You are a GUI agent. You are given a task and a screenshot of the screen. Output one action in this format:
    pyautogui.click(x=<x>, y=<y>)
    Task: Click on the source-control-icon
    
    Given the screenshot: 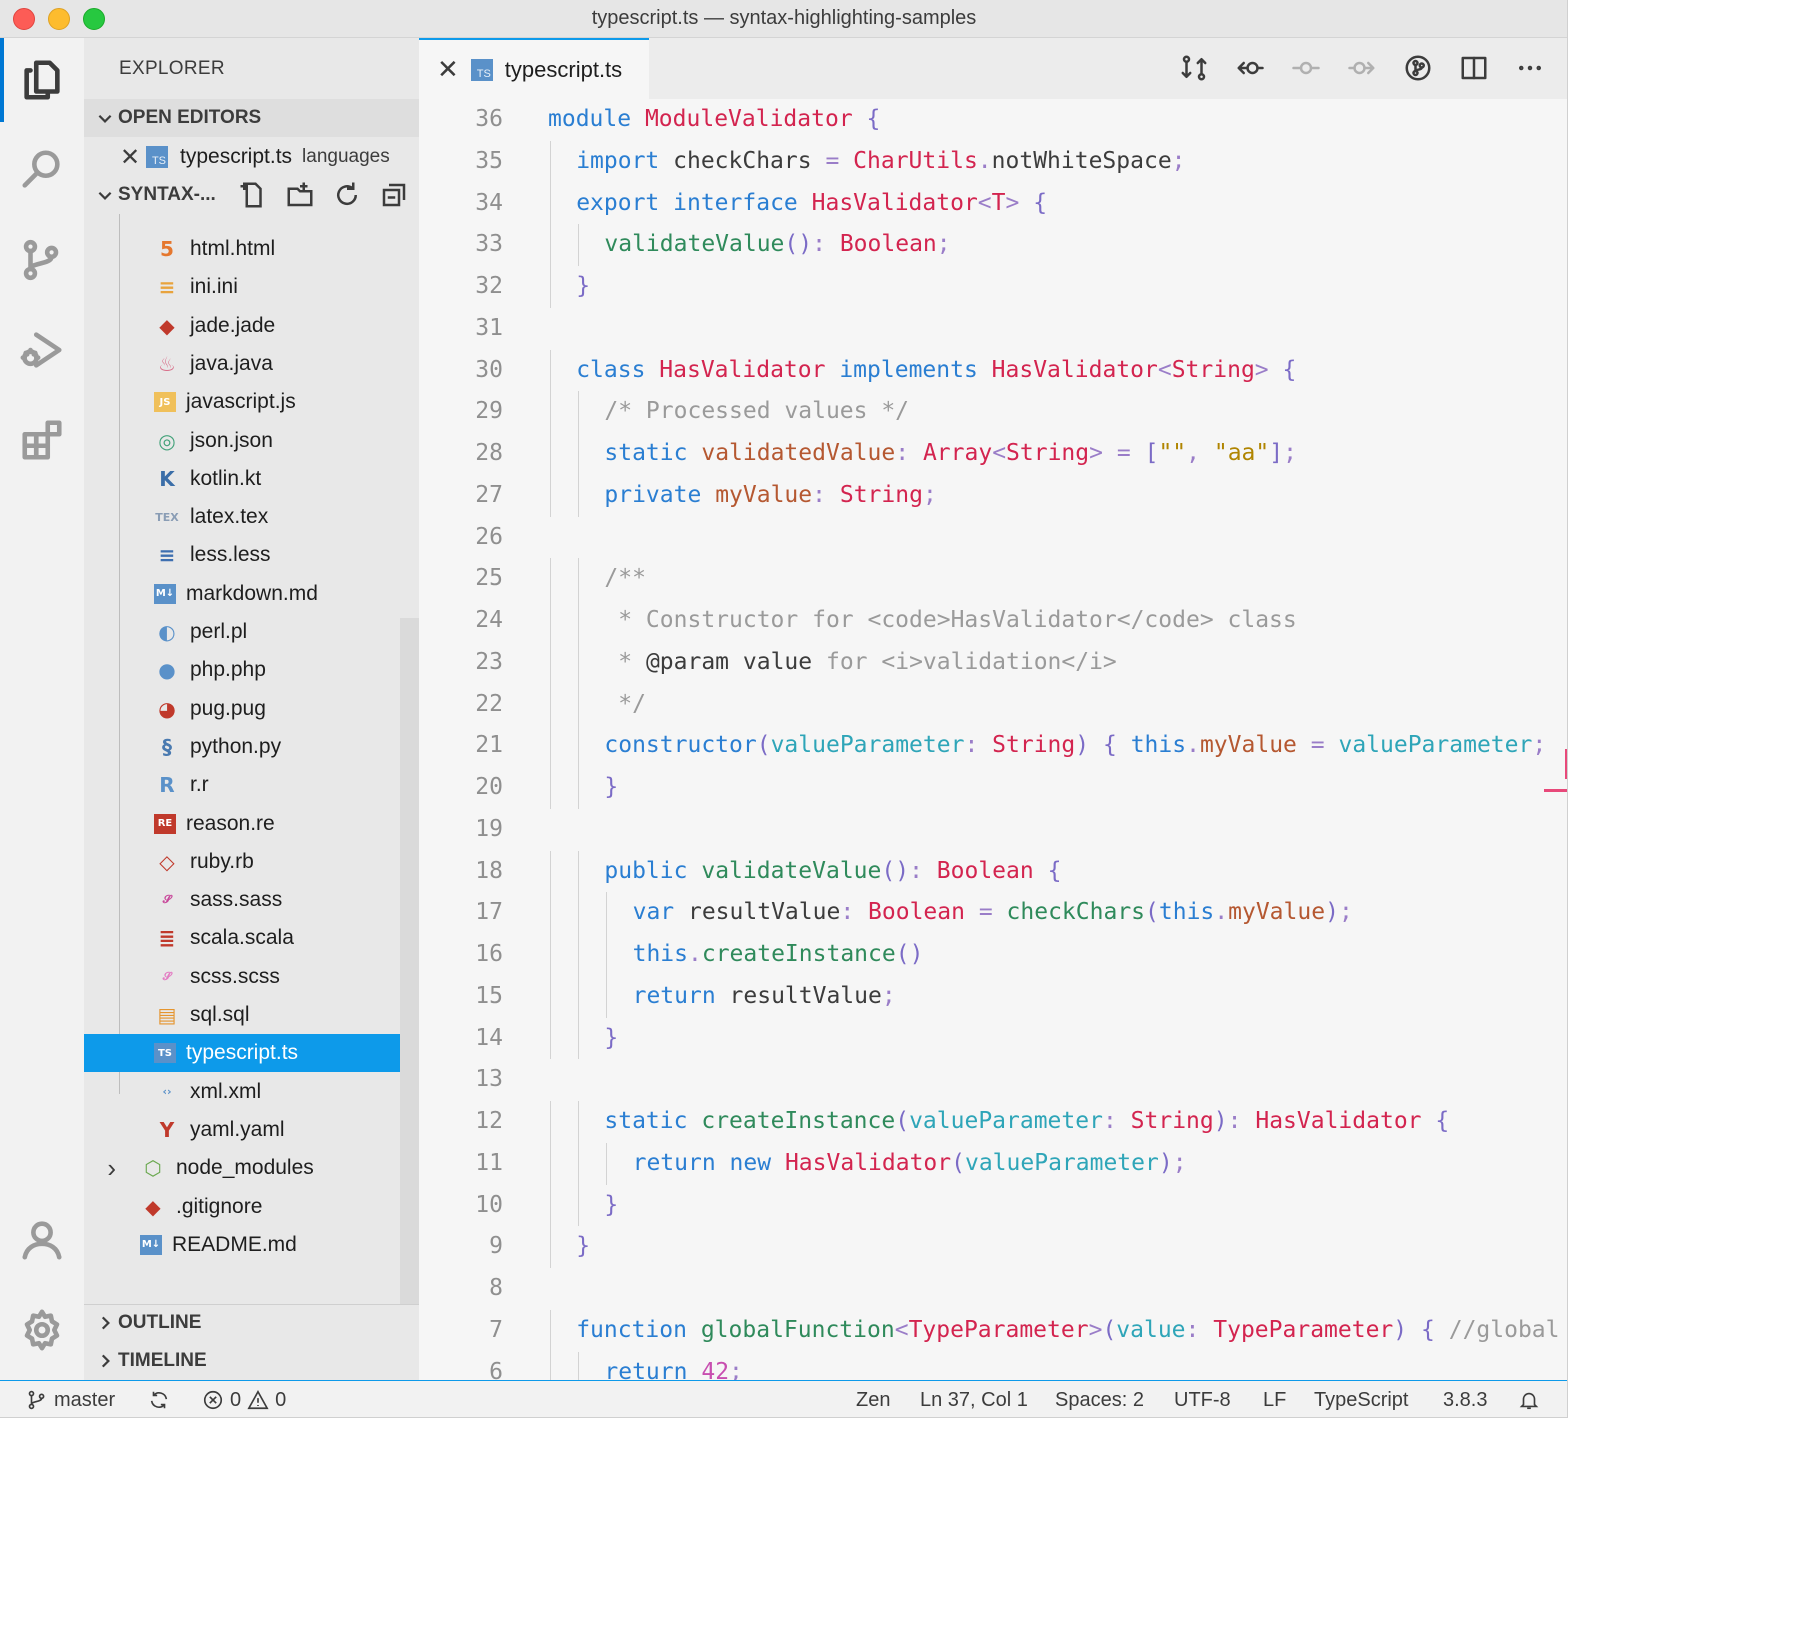 What is the action you would take?
    pyautogui.click(x=42, y=260)
    